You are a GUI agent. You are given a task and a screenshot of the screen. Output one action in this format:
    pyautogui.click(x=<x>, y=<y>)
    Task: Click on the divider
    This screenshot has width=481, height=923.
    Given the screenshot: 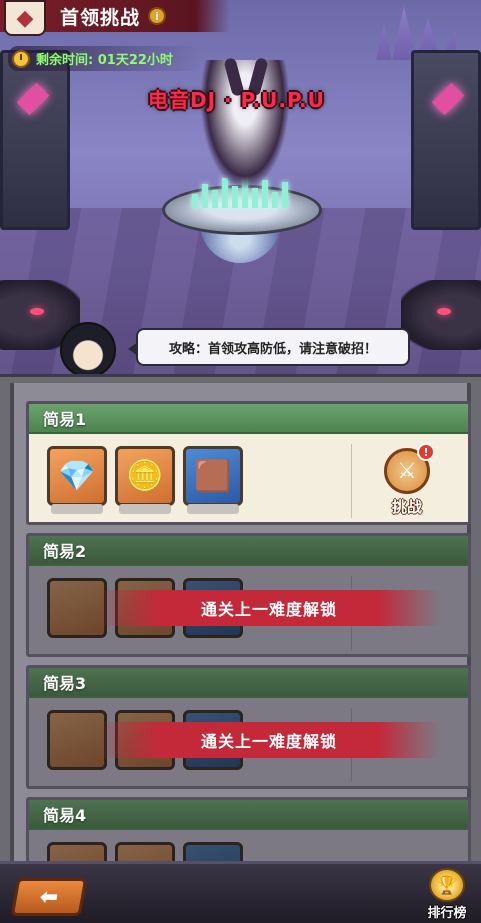 What is the action you would take?
    pyautogui.click(x=351, y=481)
    